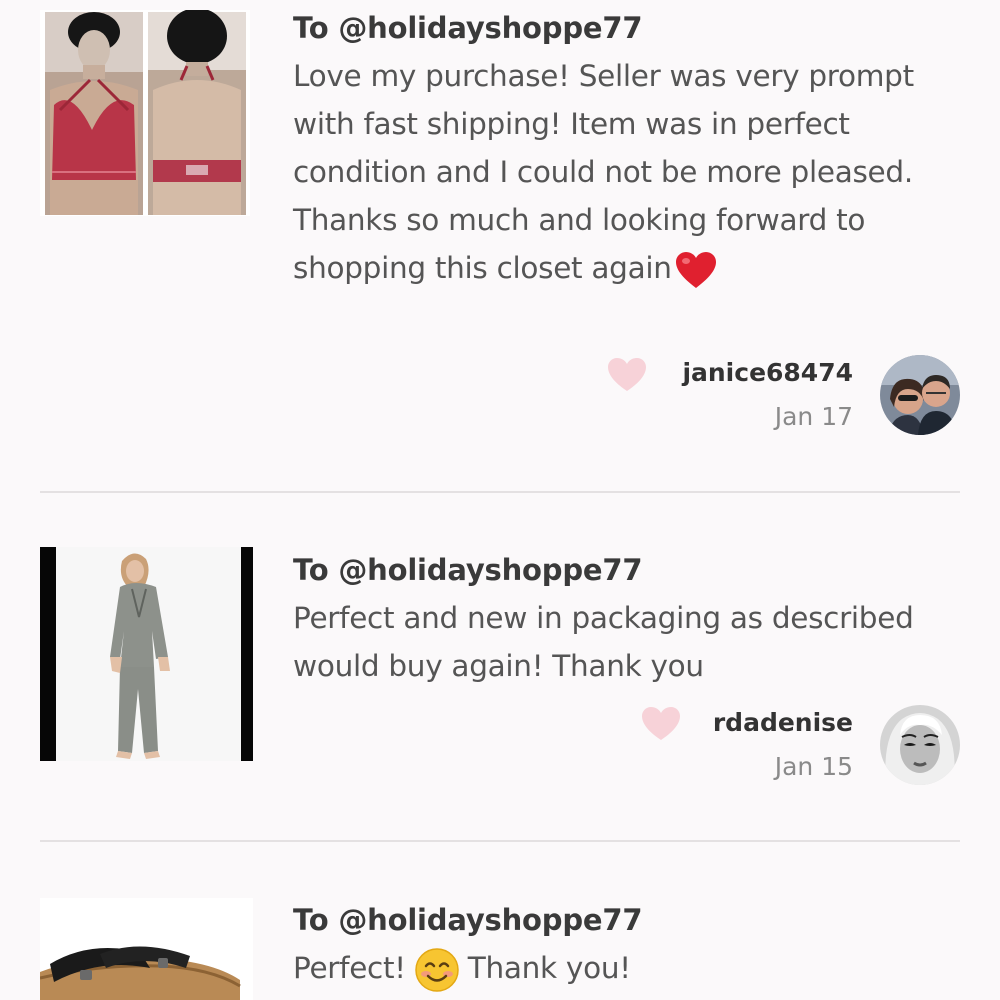 Image resolution: width=1000 pixels, height=1000 pixels. I want to click on reviewer-username: janice68474, so click(767, 373).